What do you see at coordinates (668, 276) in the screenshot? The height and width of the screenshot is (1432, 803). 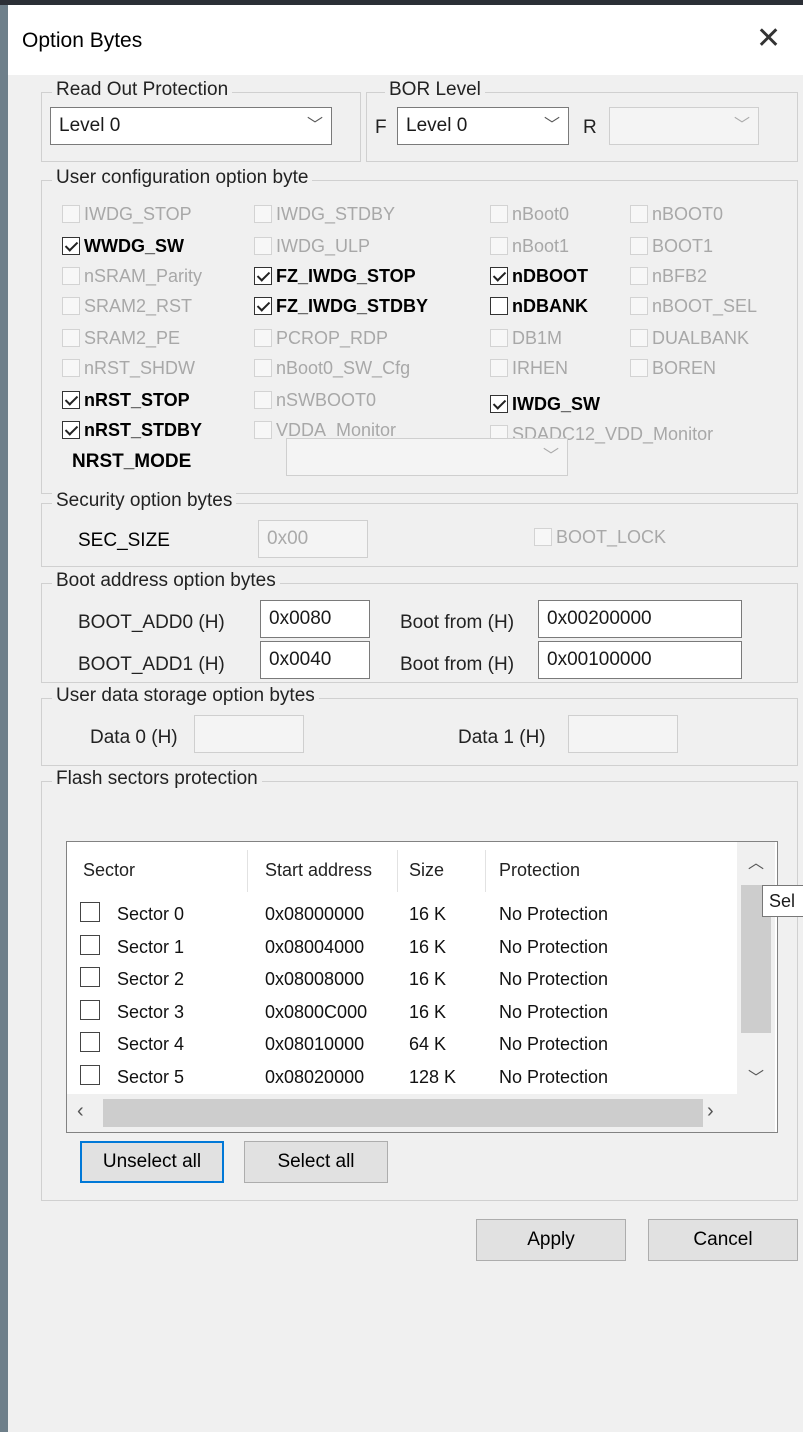 I see `checkbox-nbfb2: nBFB2` at bounding box center [668, 276].